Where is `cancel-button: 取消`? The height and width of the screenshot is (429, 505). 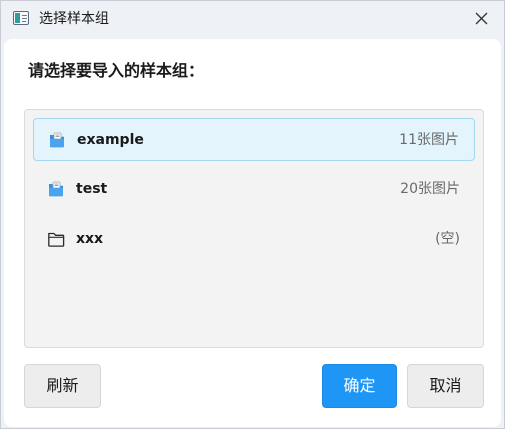
cancel-button: 取消 is located at coordinates (445, 386).